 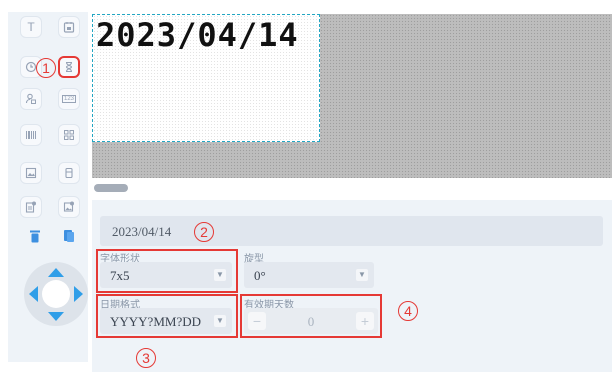 I want to click on direction-pad-center, so click(x=56, y=294).